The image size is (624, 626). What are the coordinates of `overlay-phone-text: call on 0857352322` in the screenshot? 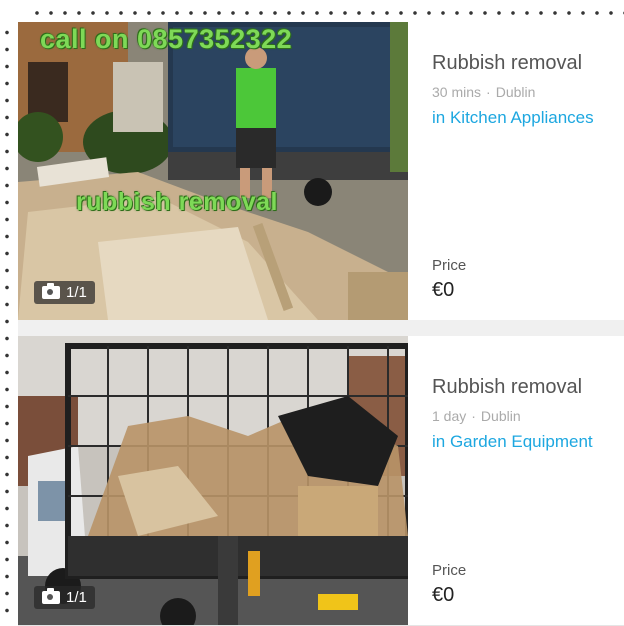 It's located at (166, 39).